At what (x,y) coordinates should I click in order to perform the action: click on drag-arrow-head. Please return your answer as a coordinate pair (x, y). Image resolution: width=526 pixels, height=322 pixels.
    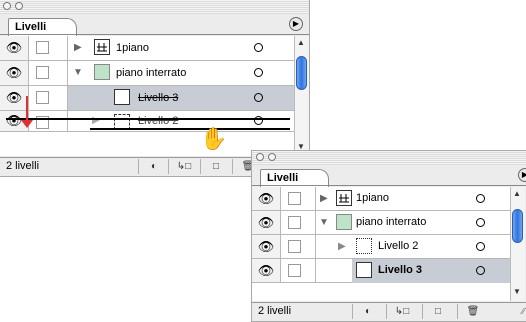
    Looking at the image, I should click on (27, 124).